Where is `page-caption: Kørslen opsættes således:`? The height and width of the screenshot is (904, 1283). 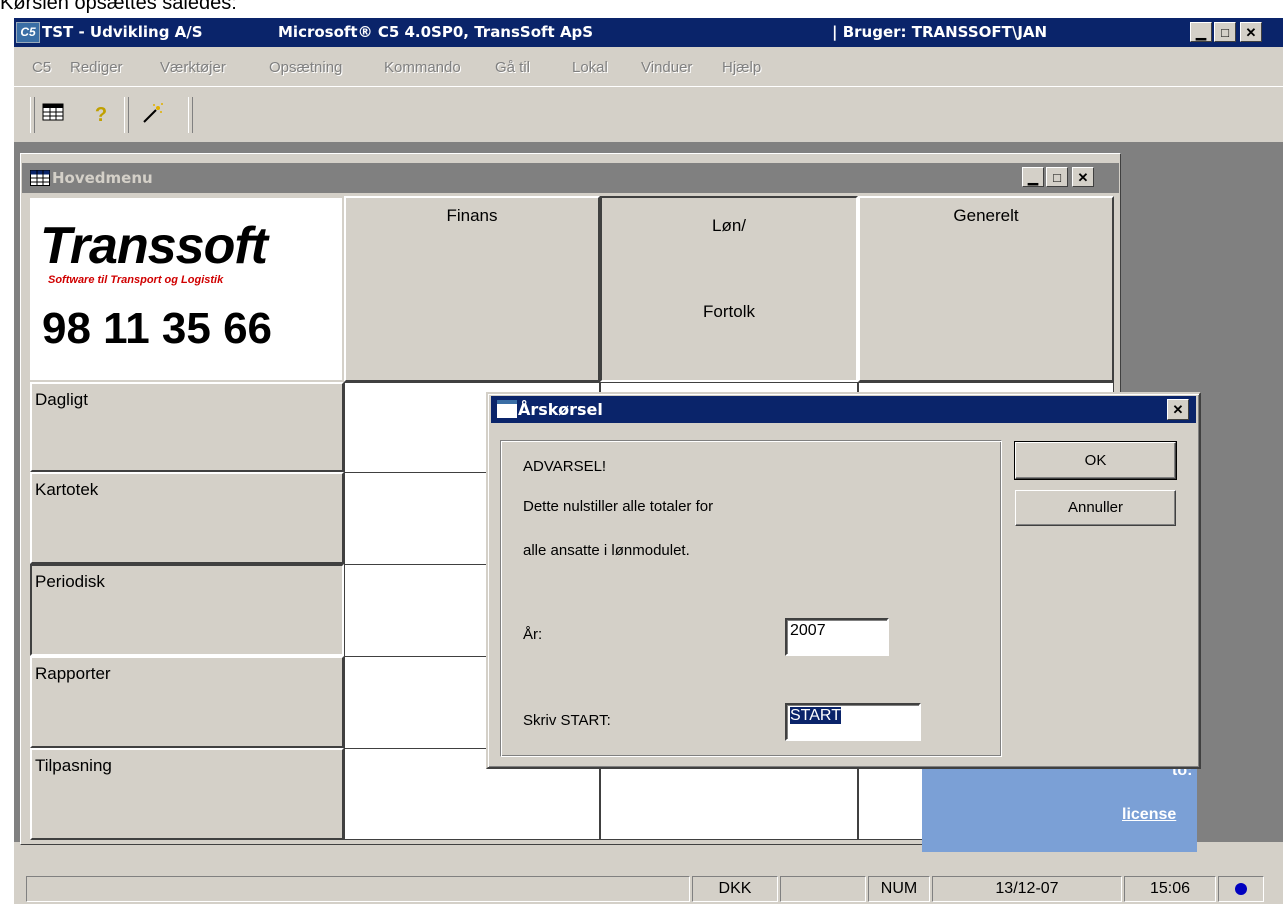
page-caption: Kørslen opsættes således: is located at coordinates (118, 7).